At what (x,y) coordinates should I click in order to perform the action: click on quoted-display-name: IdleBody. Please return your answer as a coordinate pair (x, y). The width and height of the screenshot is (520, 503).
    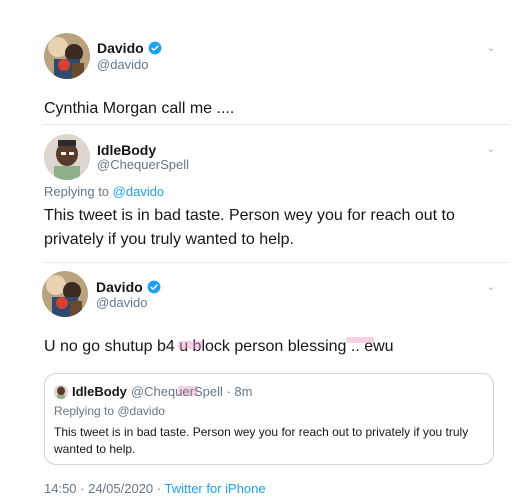
    Looking at the image, I should click on (99, 391).